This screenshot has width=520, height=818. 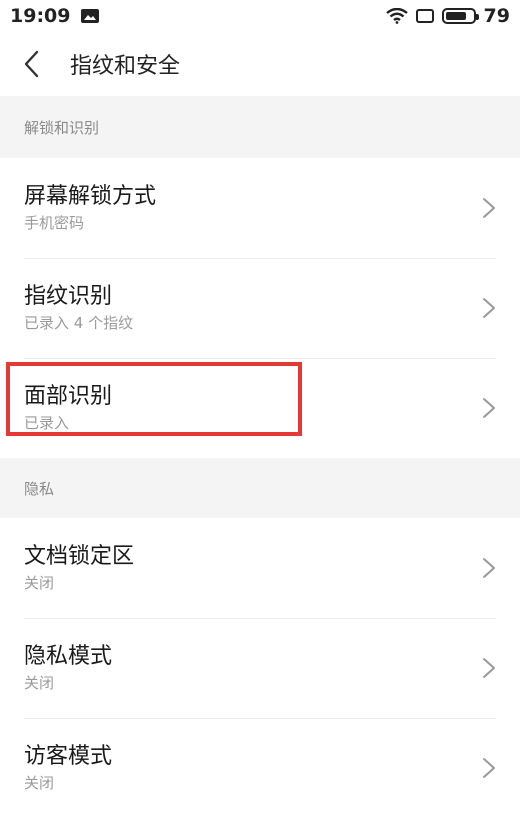 I want to click on row-guest-mode: 访客模式 关闭, so click(x=260, y=768).